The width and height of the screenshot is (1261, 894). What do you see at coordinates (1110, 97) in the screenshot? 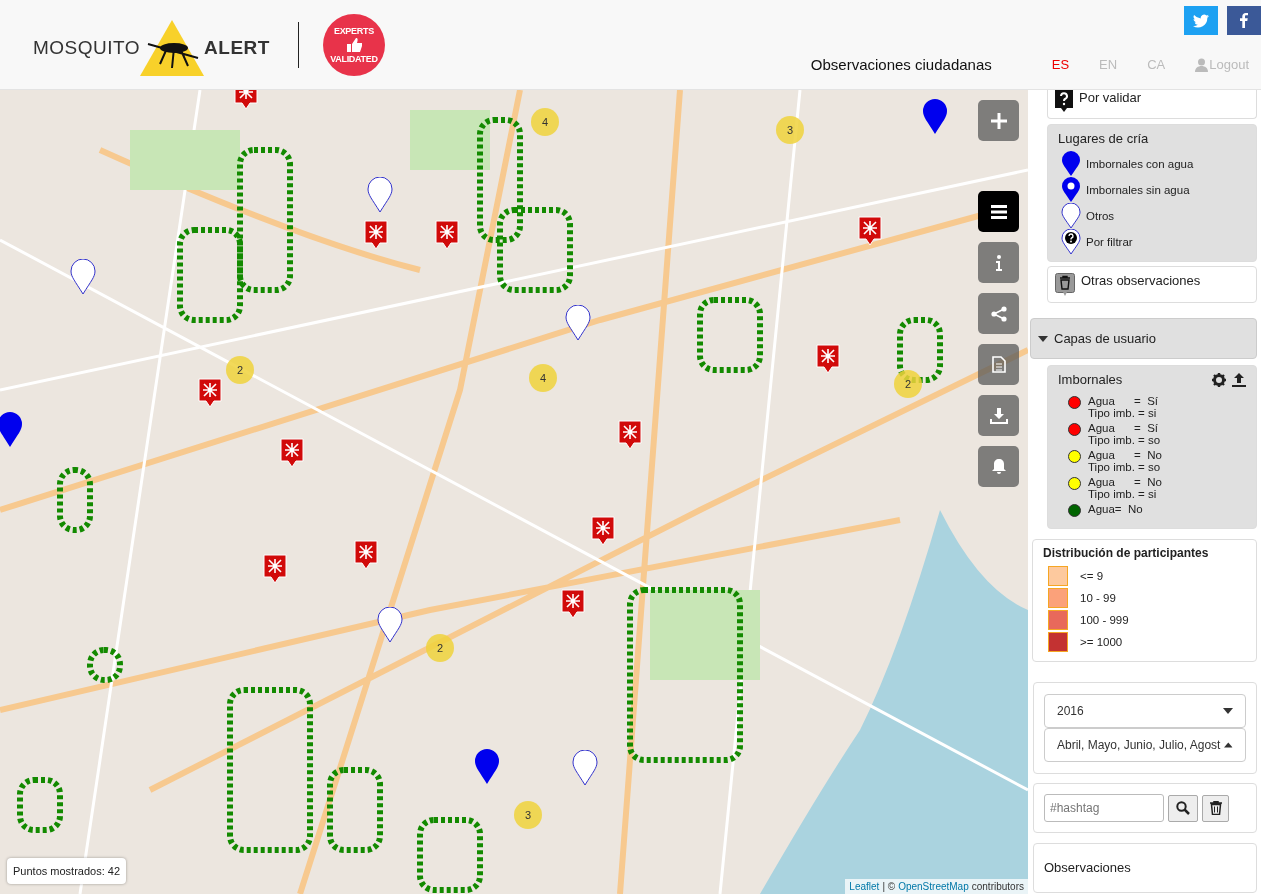
I see `legend-label: Por validar` at bounding box center [1110, 97].